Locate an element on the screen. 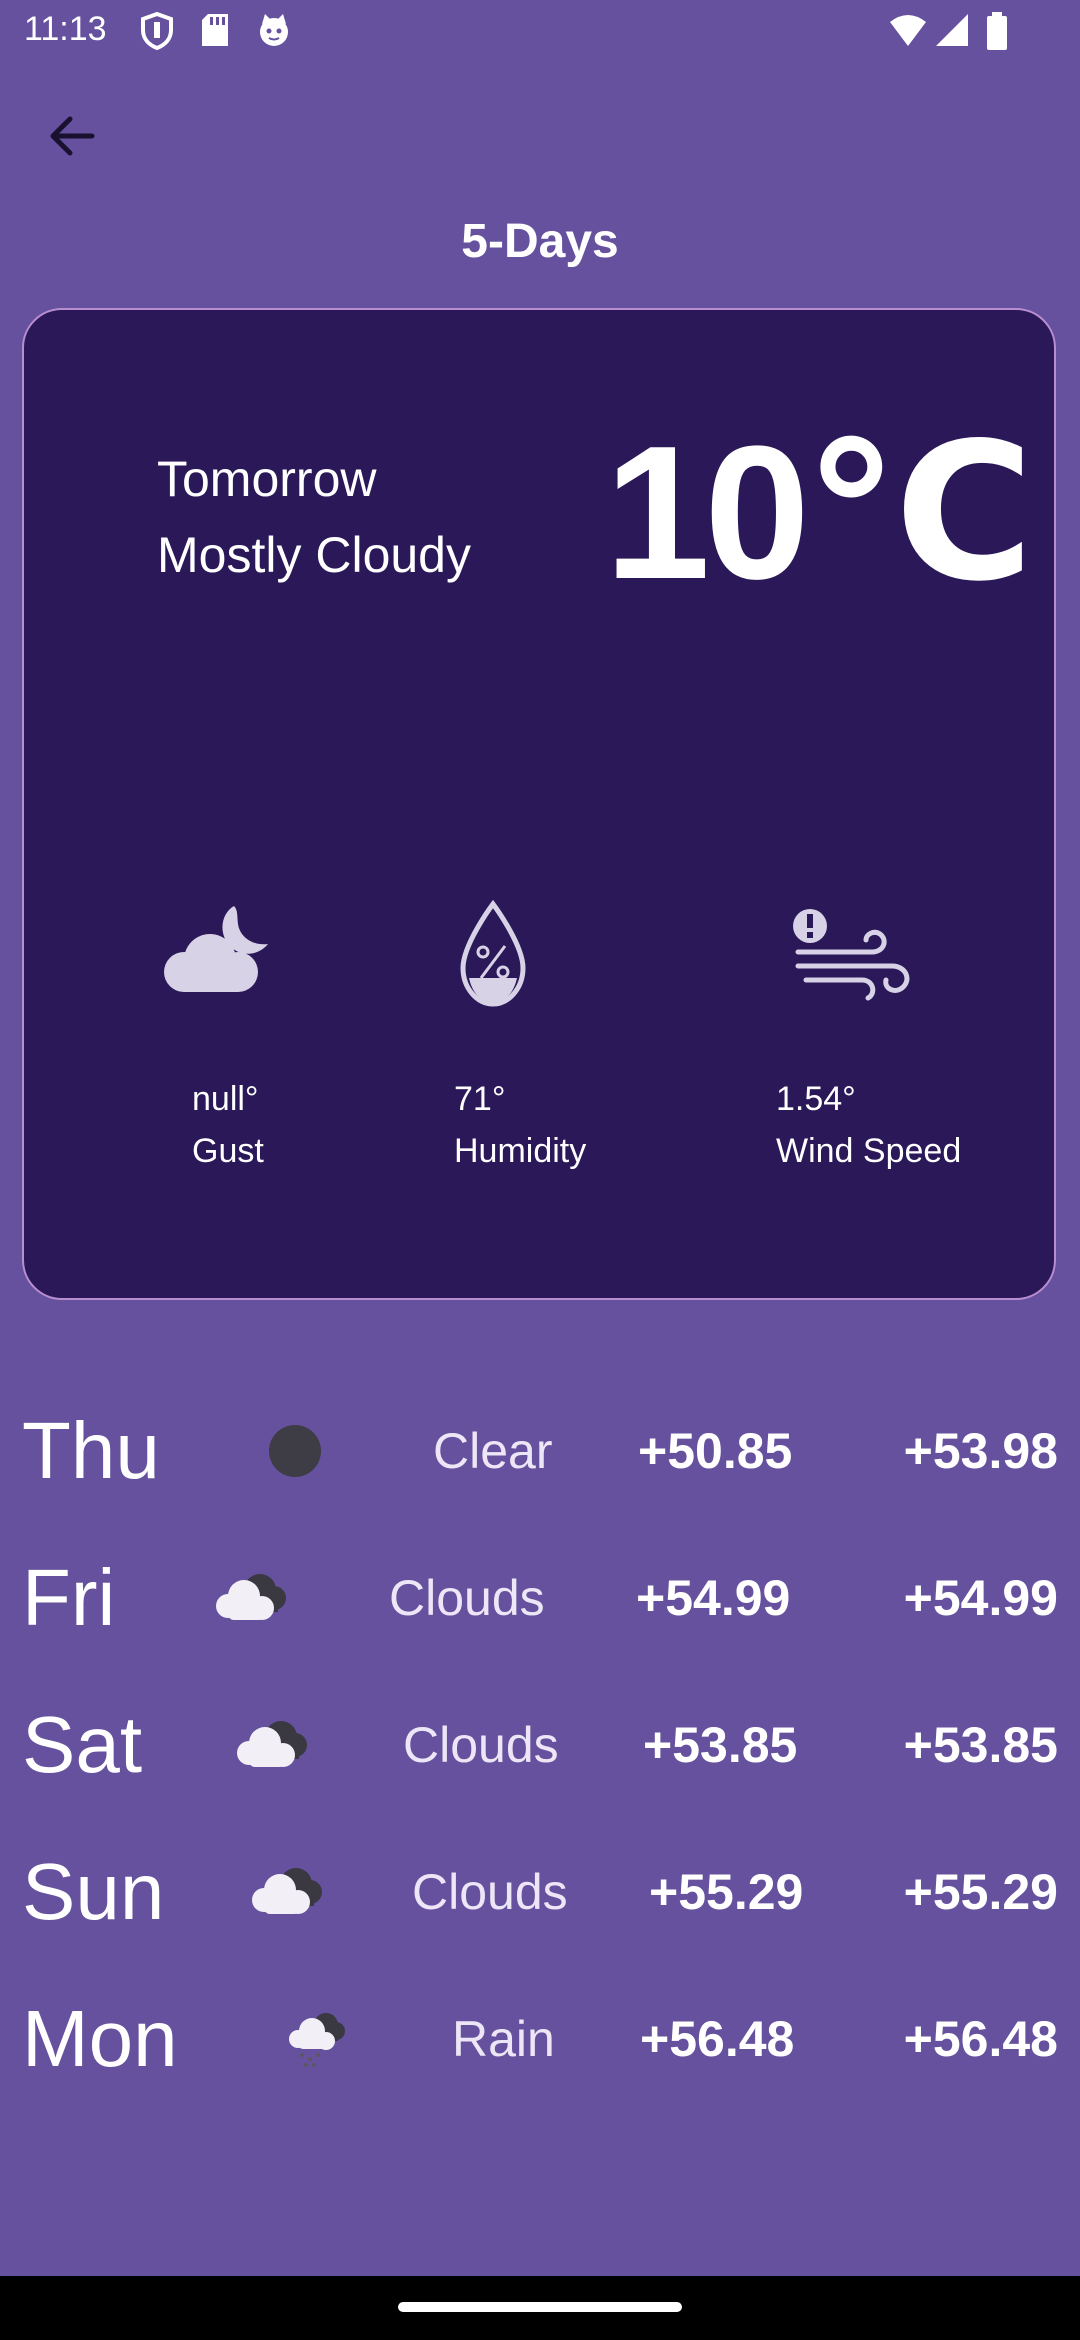 The width and height of the screenshot is (1080, 2340). card-description: Mostly Cloudy is located at coordinates (314, 555).